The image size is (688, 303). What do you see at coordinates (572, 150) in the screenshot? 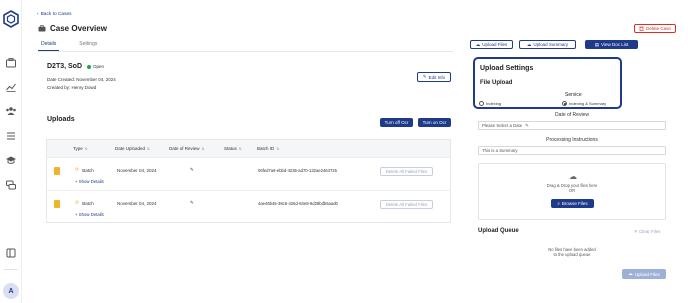
I see `processing-instructions-input: This is a Summary` at bounding box center [572, 150].